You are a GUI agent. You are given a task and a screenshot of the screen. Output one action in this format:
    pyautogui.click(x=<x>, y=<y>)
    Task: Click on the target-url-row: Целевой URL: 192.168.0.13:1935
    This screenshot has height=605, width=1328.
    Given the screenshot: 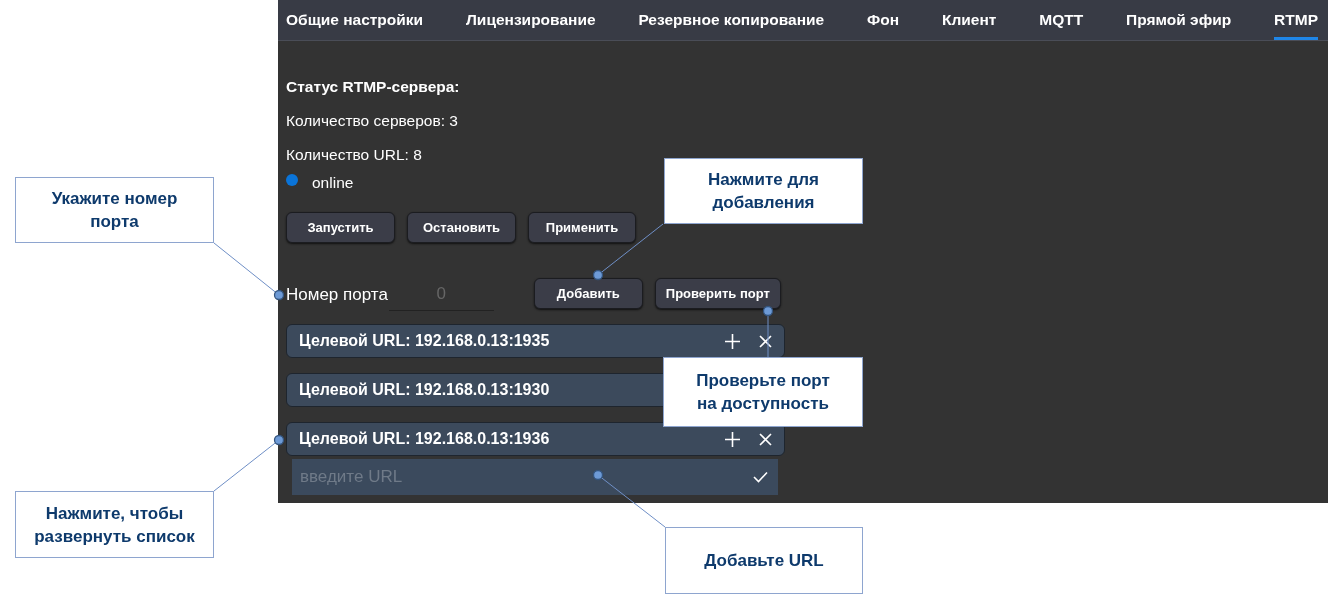 What is the action you would take?
    pyautogui.click(x=535, y=341)
    